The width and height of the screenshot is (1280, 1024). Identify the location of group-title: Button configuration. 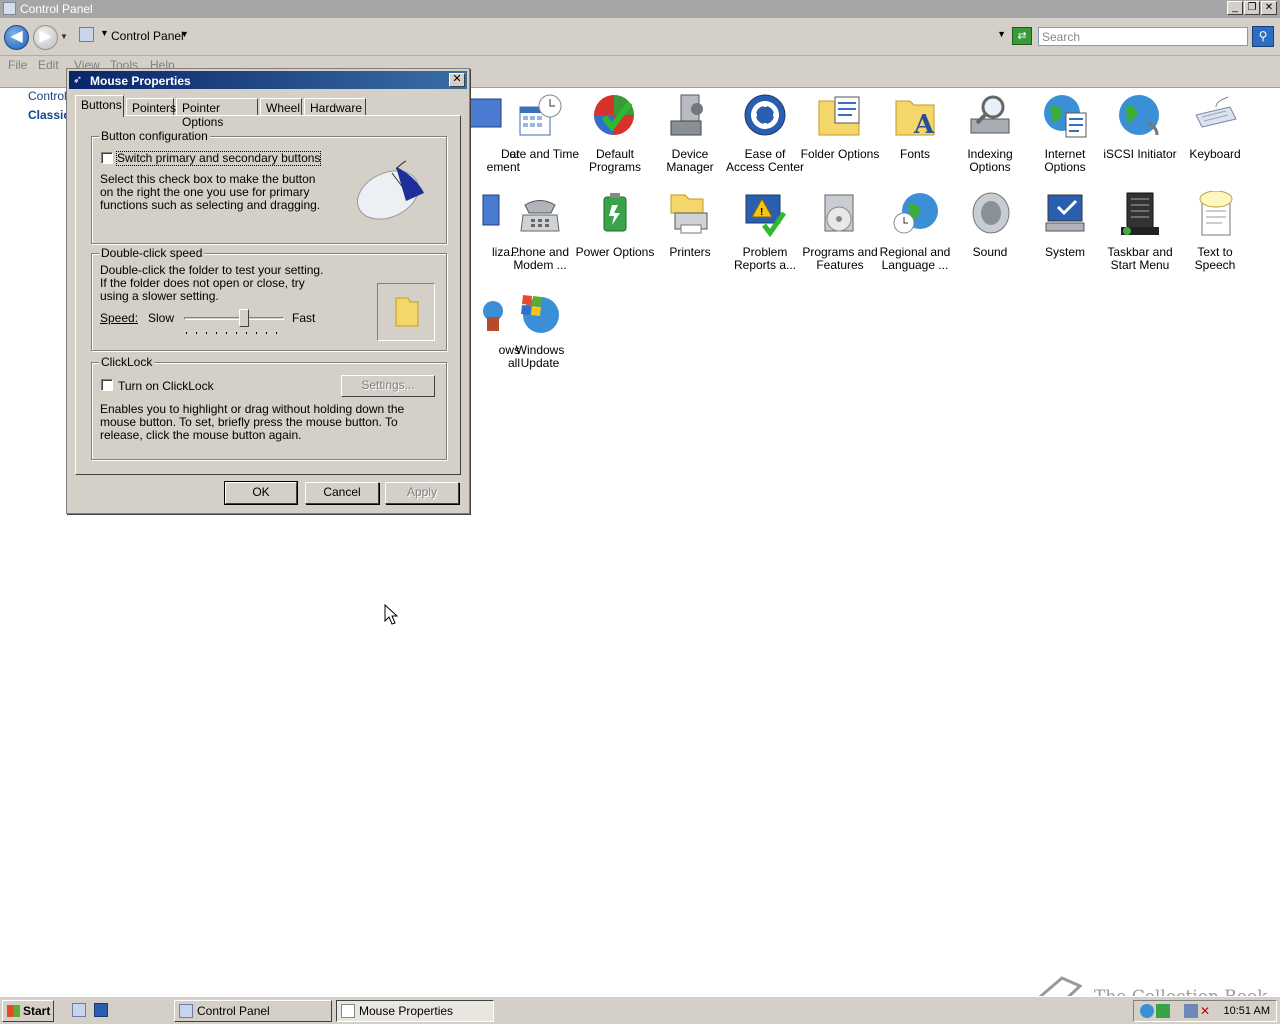
(154, 136).